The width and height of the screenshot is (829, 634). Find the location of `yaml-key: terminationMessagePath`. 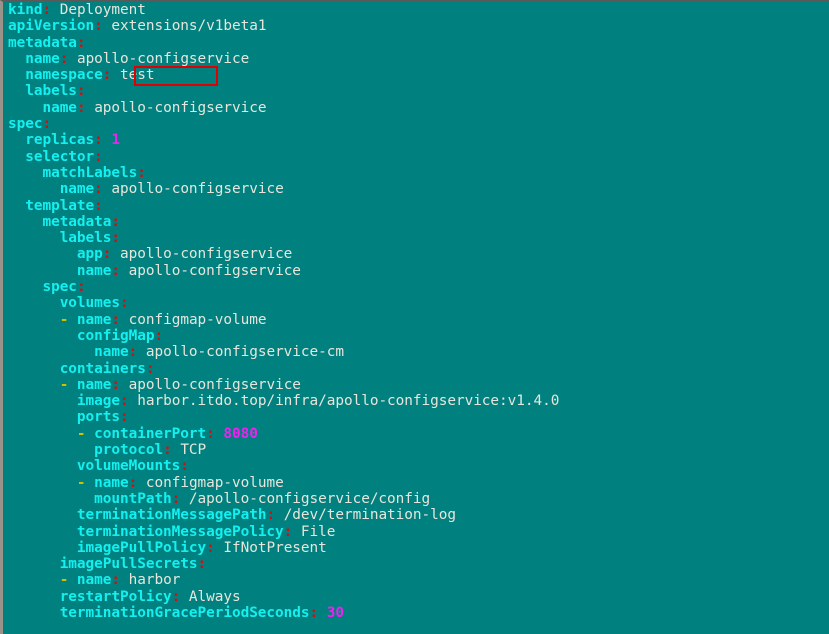

yaml-key: terminationMessagePath is located at coordinates (171, 515).